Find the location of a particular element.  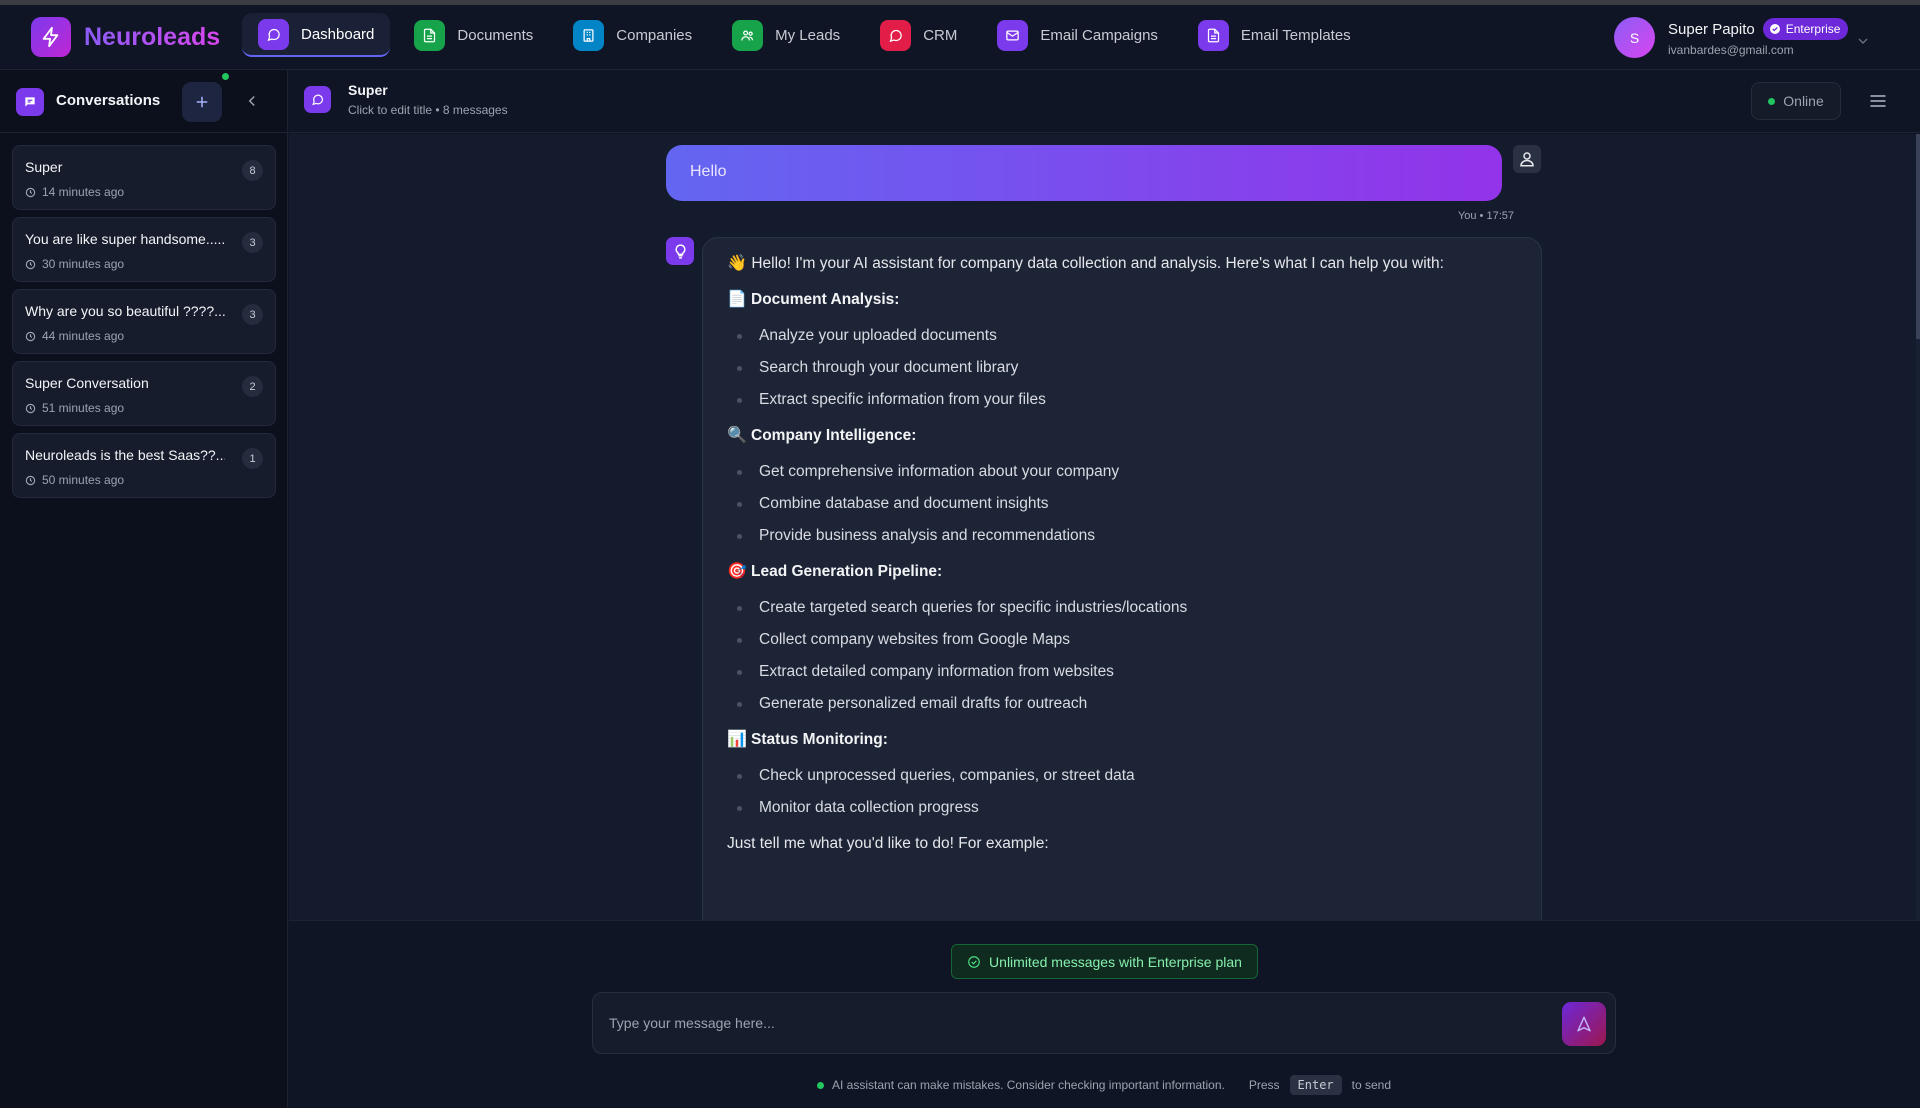

plan-label: Enterprise is located at coordinates (1813, 29).